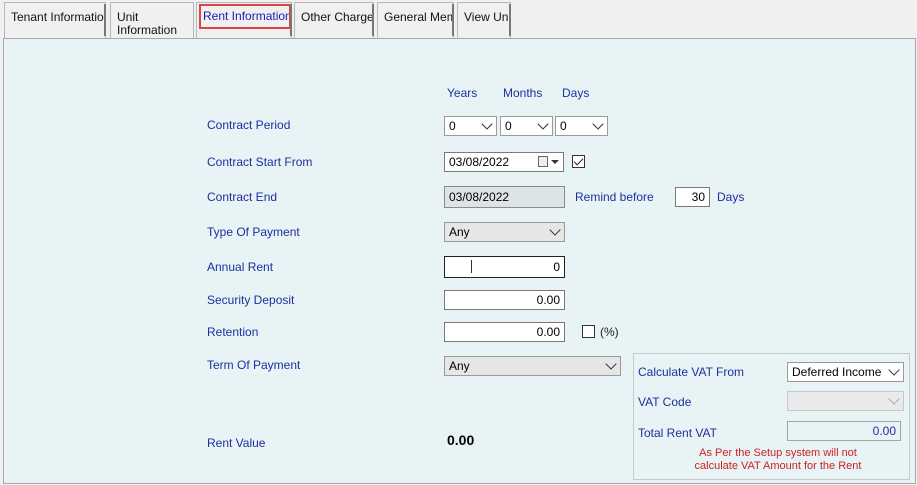 The height and width of the screenshot is (485, 917). What do you see at coordinates (581, 126) in the screenshot?
I see `contract-days-select: 0` at bounding box center [581, 126].